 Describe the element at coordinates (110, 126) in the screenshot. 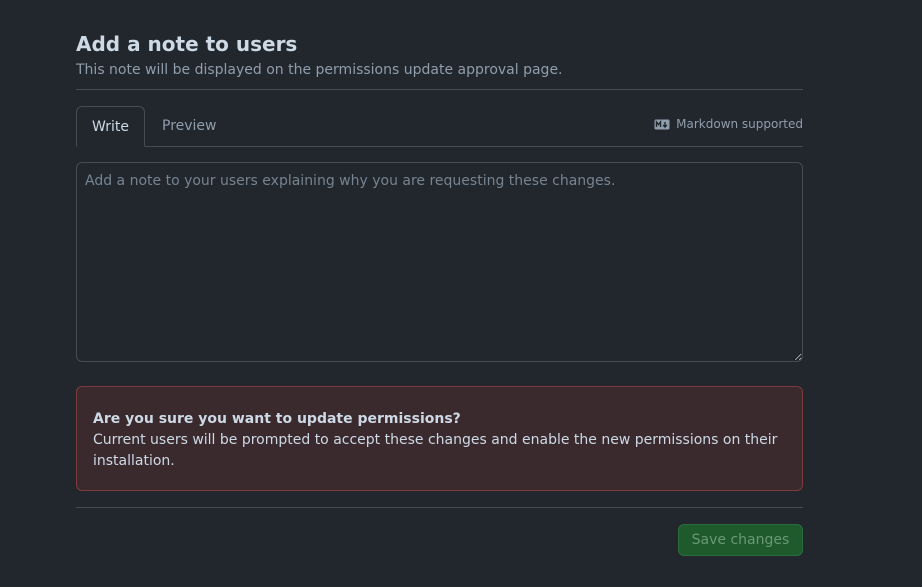

I see `tab-write: Write` at that location.